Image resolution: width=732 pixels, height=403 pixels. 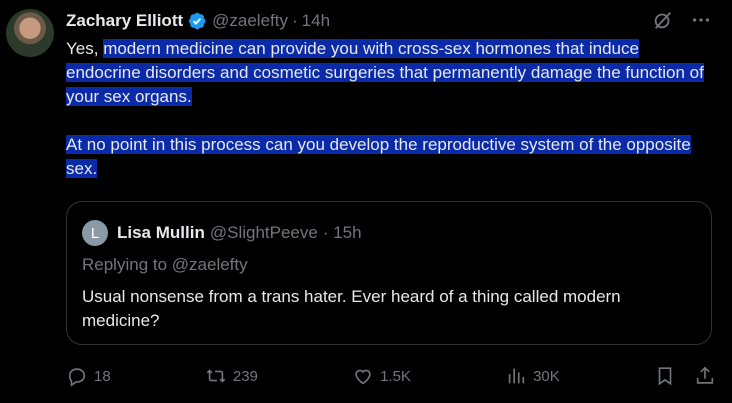 I want to click on verified-icon, so click(x=197, y=21).